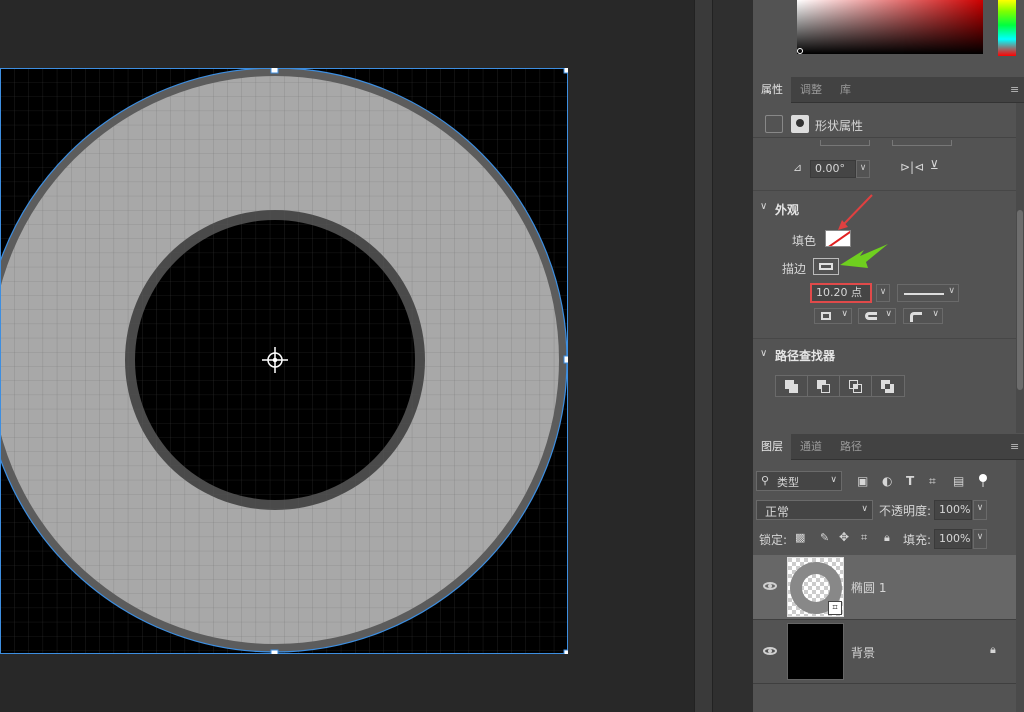 The width and height of the screenshot is (1024, 712). Describe the element at coordinates (928, 293) in the screenshot. I see `stroke-style-dropdown: ∨` at that location.